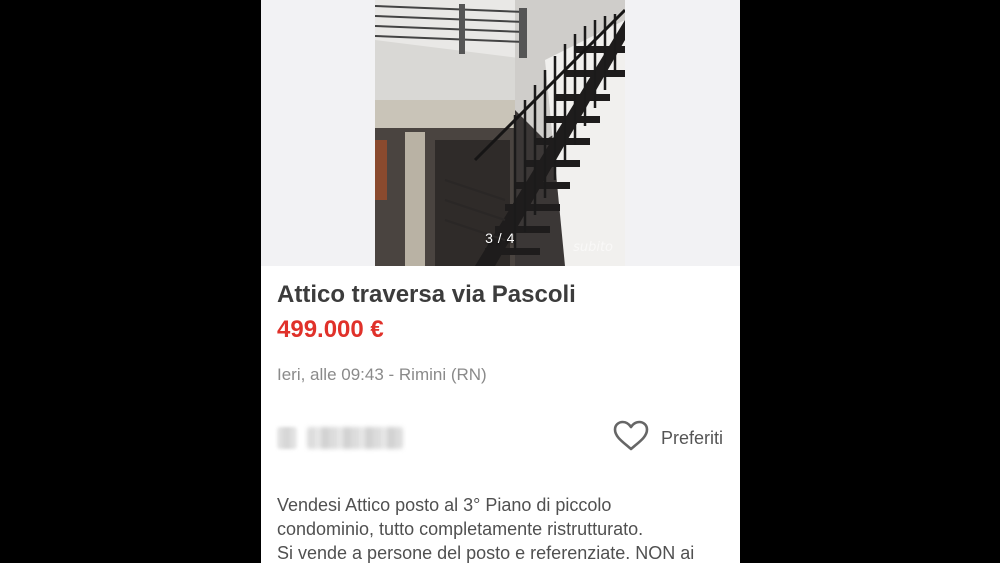 The image size is (1000, 563). I want to click on staircase-photo, so click(500, 133).